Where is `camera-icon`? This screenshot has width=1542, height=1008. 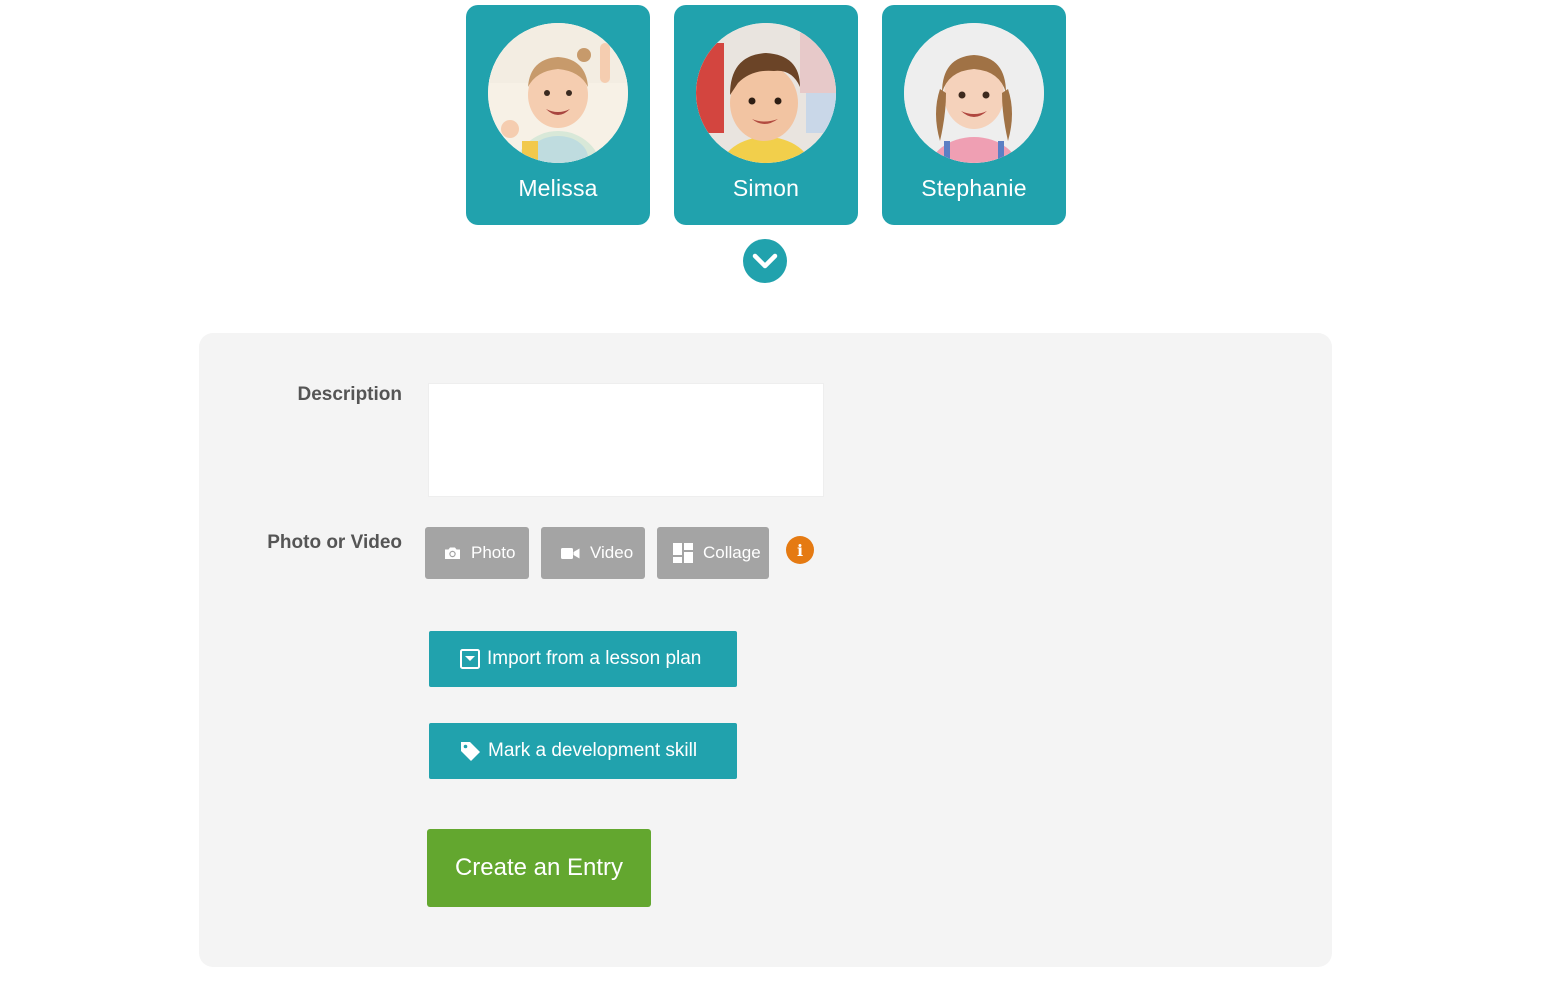 camera-icon is located at coordinates (452, 553).